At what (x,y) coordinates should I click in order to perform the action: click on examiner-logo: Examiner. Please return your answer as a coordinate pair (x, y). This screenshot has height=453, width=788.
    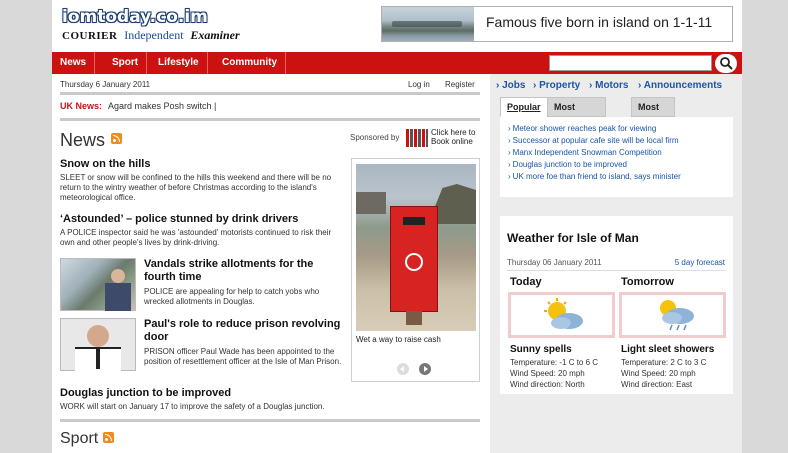
    Looking at the image, I should click on (215, 35).